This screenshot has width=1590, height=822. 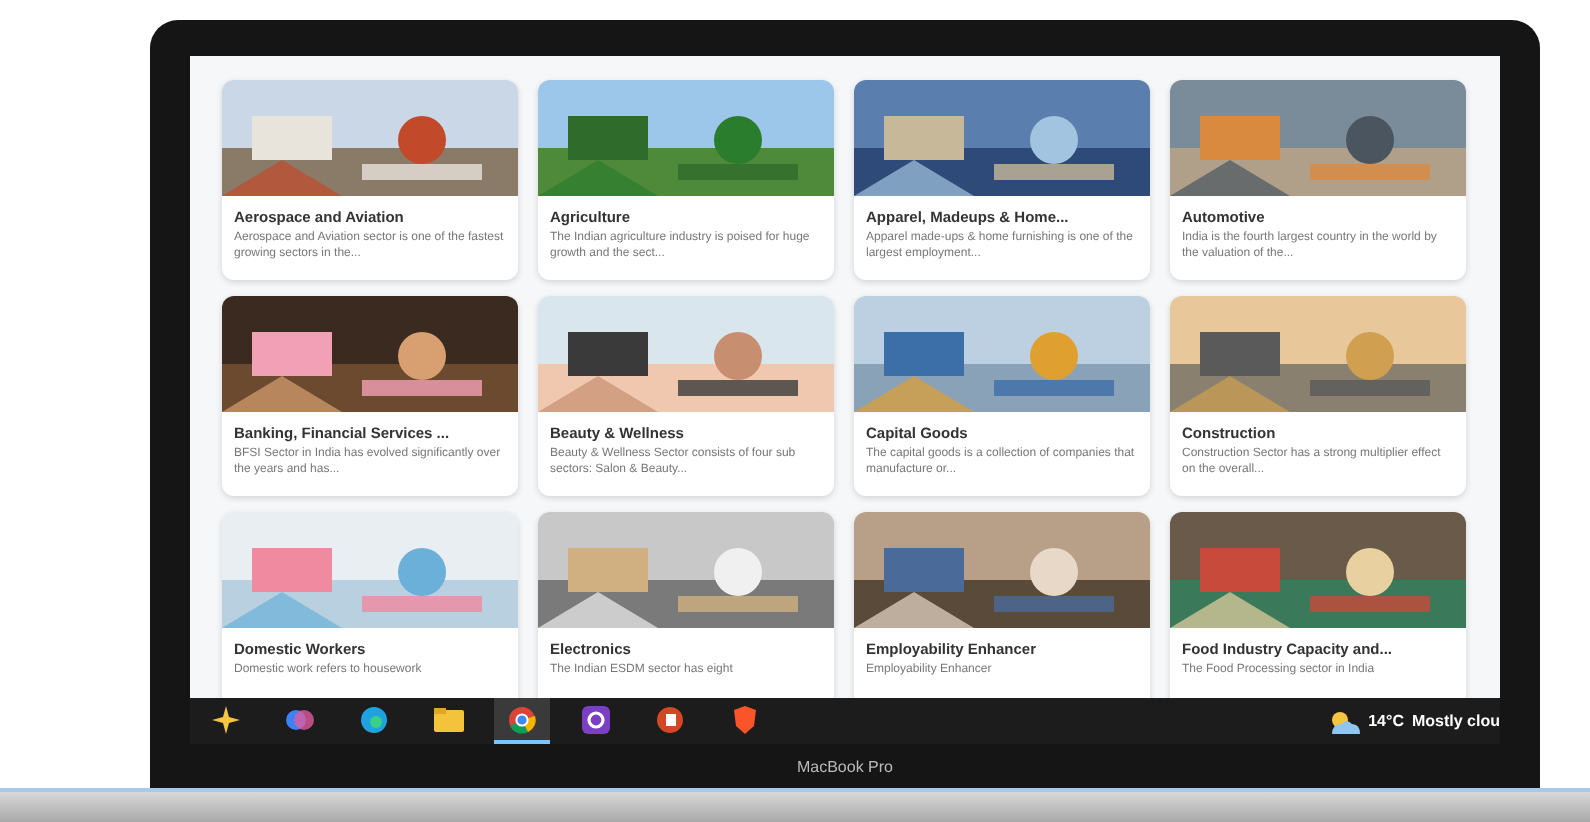 I want to click on cloud-icon, so click(x=1344, y=721).